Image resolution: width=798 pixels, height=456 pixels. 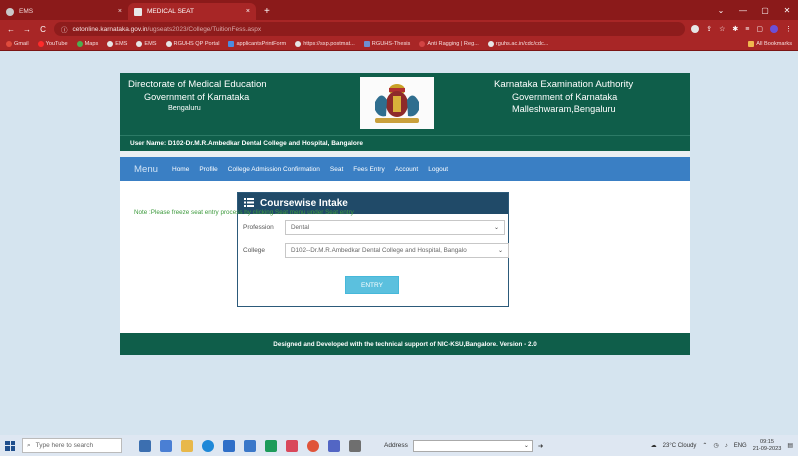 What do you see at coordinates (774, 29) in the screenshot?
I see `profile-avatar-icon` at bounding box center [774, 29].